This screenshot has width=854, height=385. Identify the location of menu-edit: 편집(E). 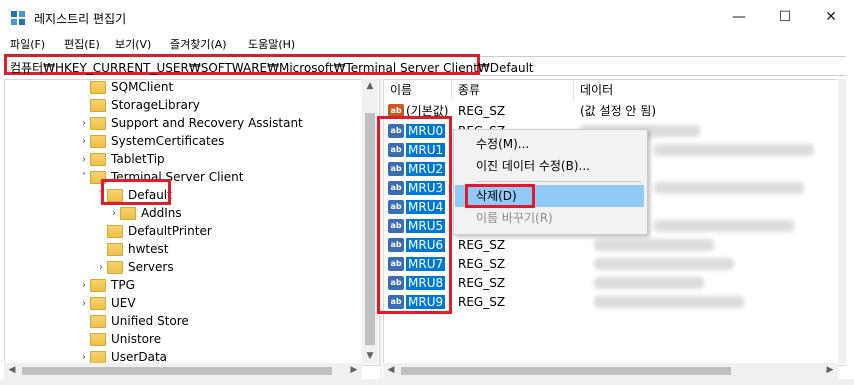
(82, 44).